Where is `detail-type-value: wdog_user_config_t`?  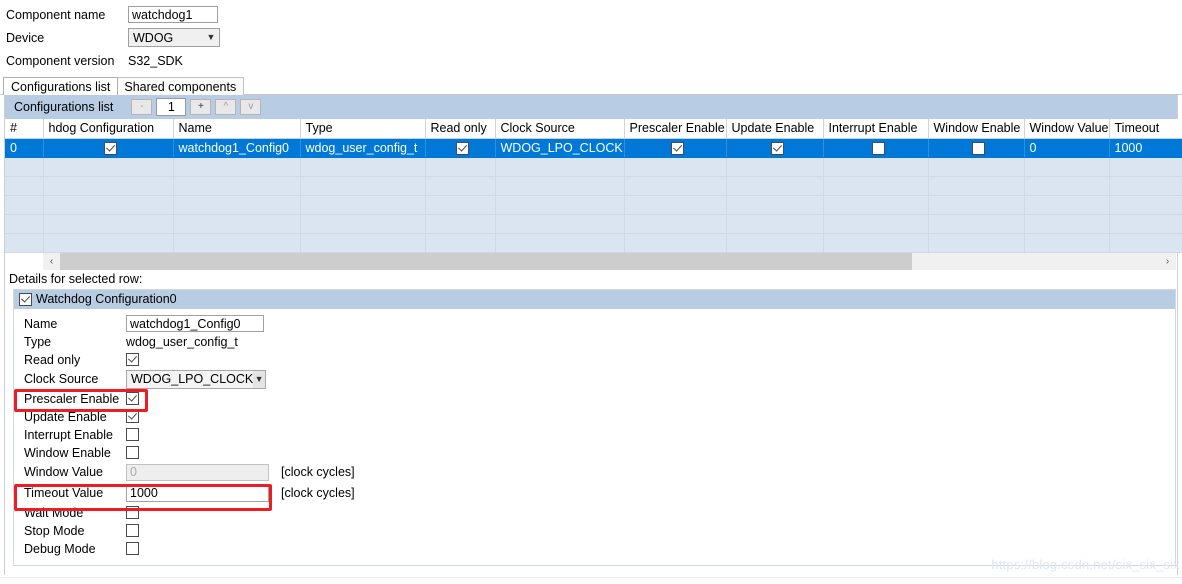 detail-type-value: wdog_user_config_t is located at coordinates (182, 341).